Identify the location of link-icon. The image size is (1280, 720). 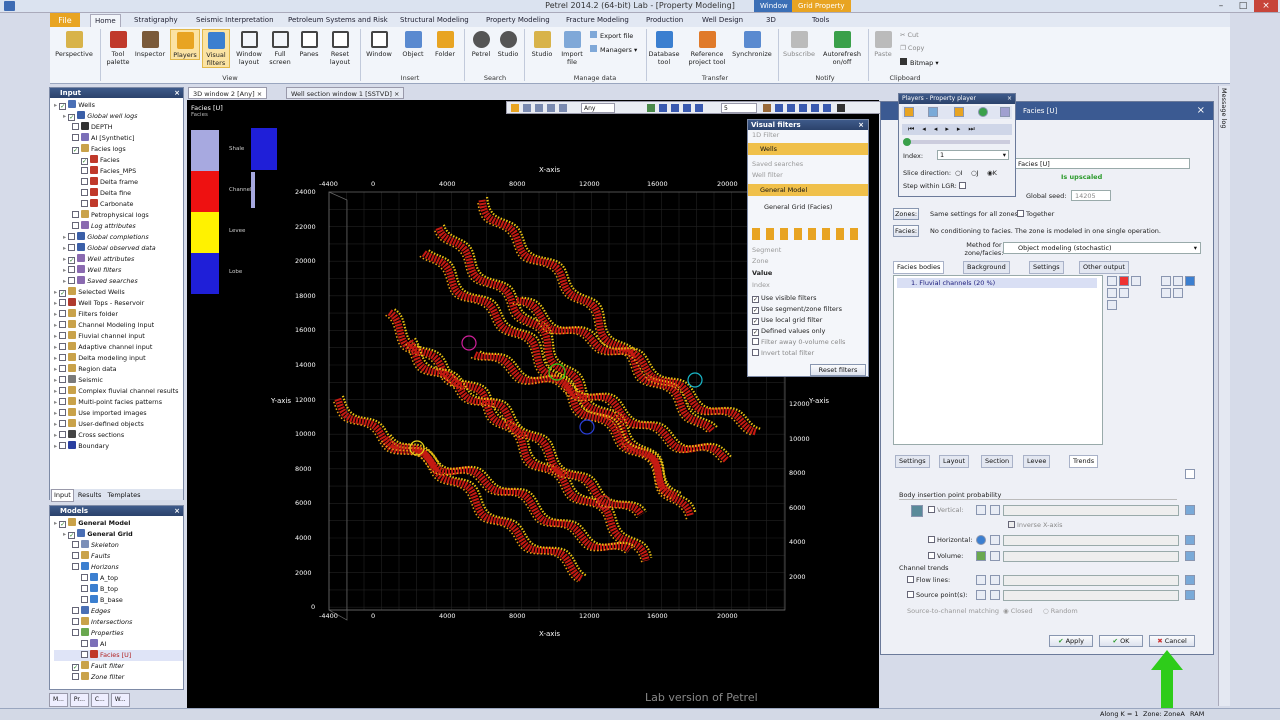
(1112, 305).